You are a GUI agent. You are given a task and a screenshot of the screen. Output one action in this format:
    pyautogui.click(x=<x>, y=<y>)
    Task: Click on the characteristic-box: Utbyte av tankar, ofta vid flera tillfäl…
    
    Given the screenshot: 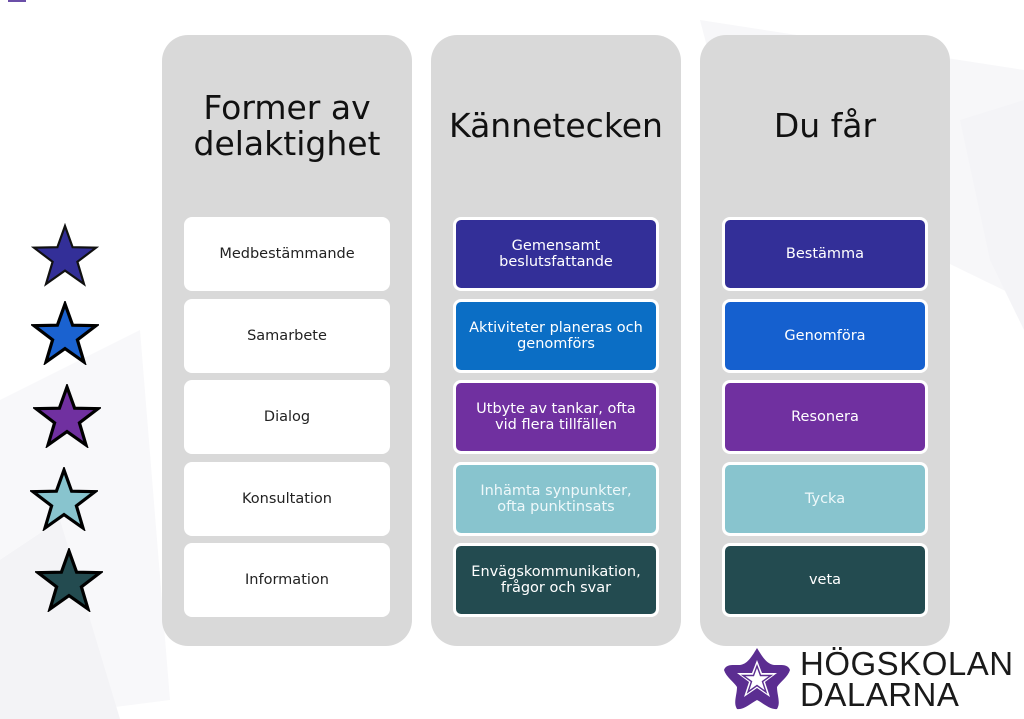 What is the action you would take?
    pyautogui.click(x=556, y=417)
    